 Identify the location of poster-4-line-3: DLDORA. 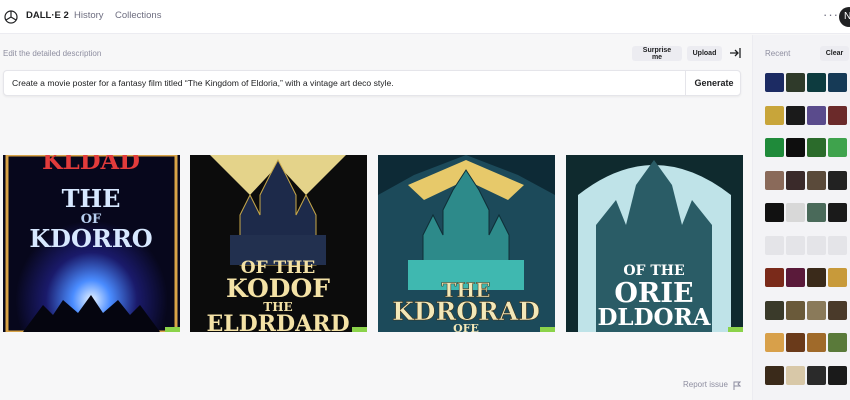
(654, 317).